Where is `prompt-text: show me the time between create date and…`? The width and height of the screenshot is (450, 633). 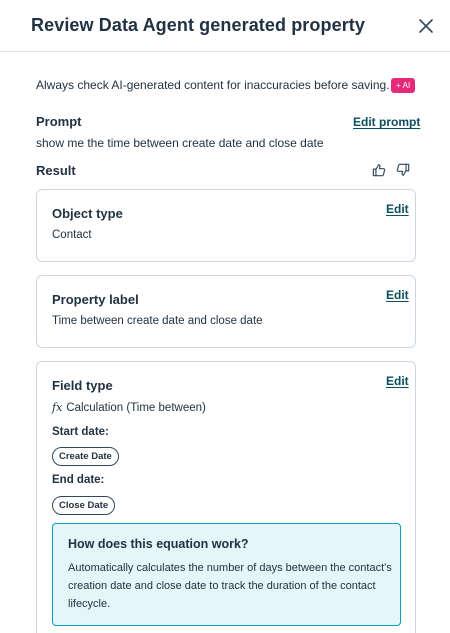 prompt-text: show me the time between create date and… is located at coordinates (180, 143).